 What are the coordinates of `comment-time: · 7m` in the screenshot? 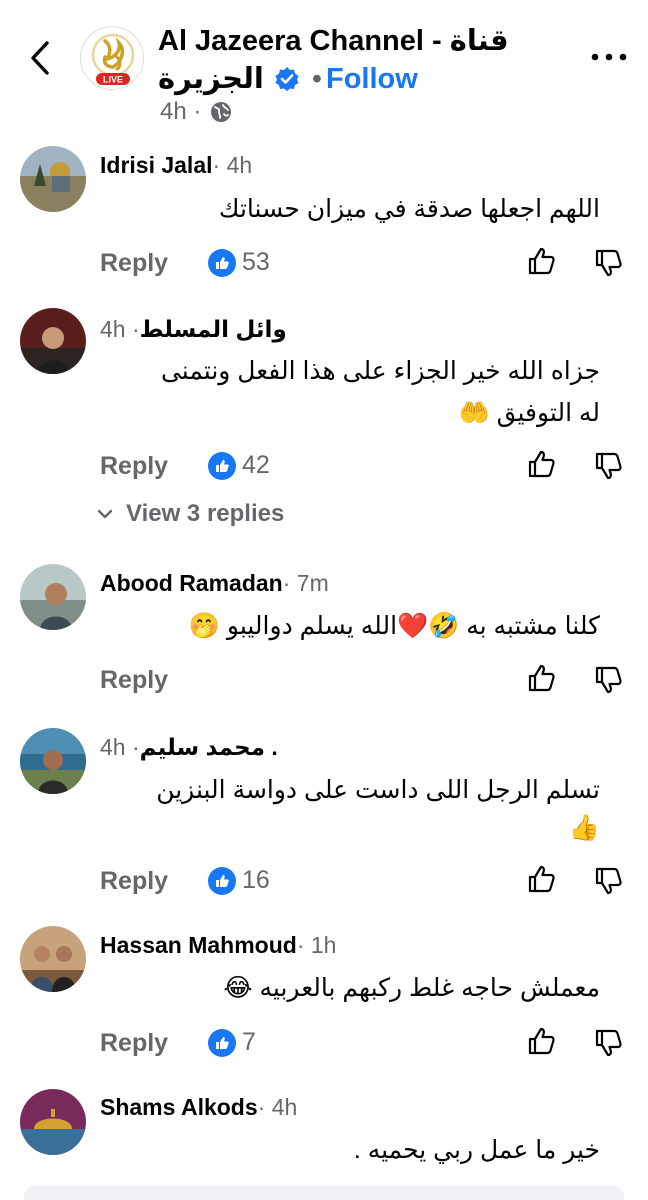 It's located at (305, 583).